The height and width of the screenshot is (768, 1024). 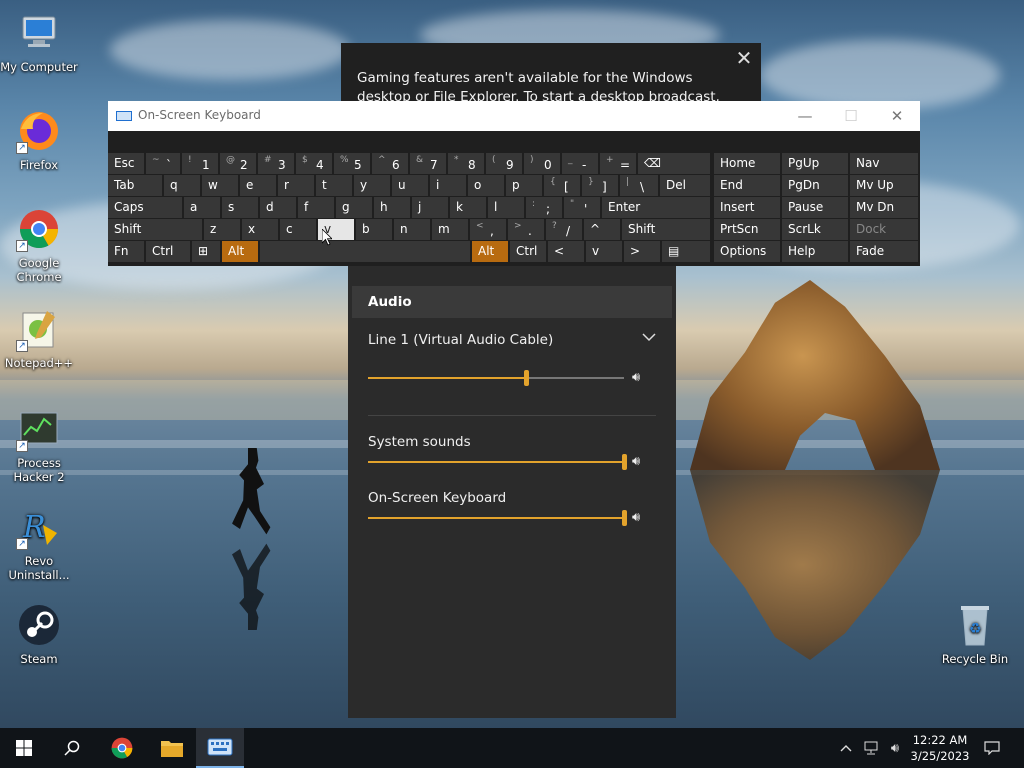 What do you see at coordinates (871, 748) in the screenshot?
I see `network-icon` at bounding box center [871, 748].